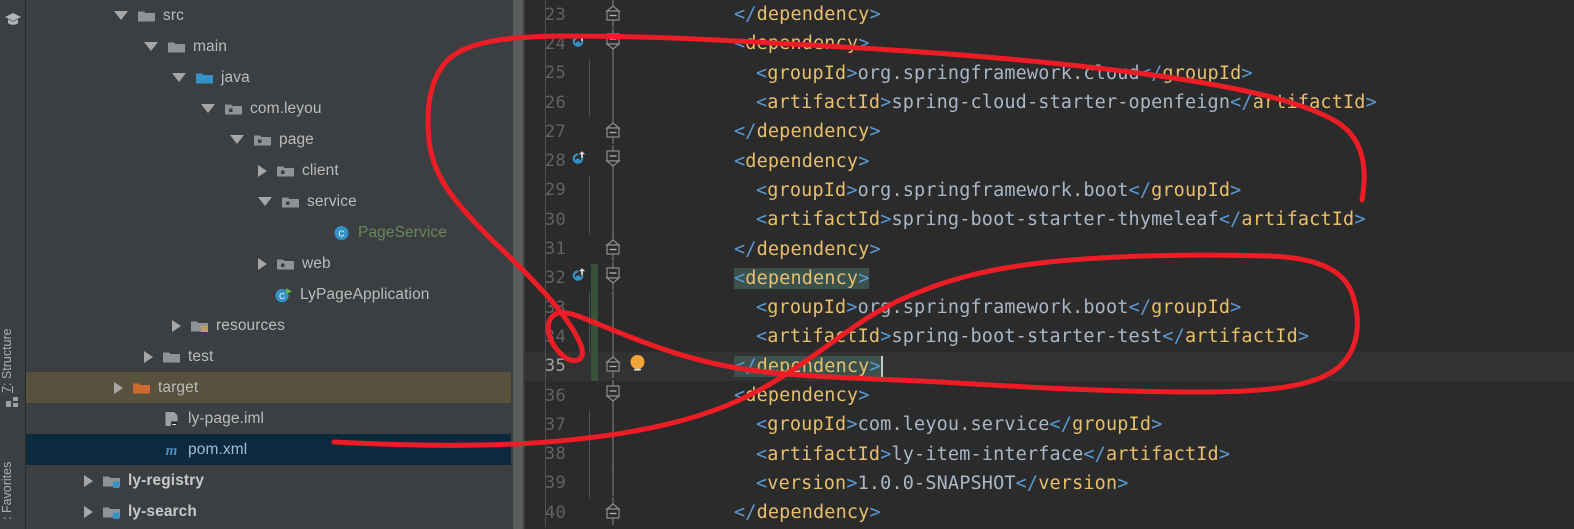 This screenshot has width=1574, height=529. What do you see at coordinates (597, 423) in the screenshot?
I see `editor-gutter: 37` at bounding box center [597, 423].